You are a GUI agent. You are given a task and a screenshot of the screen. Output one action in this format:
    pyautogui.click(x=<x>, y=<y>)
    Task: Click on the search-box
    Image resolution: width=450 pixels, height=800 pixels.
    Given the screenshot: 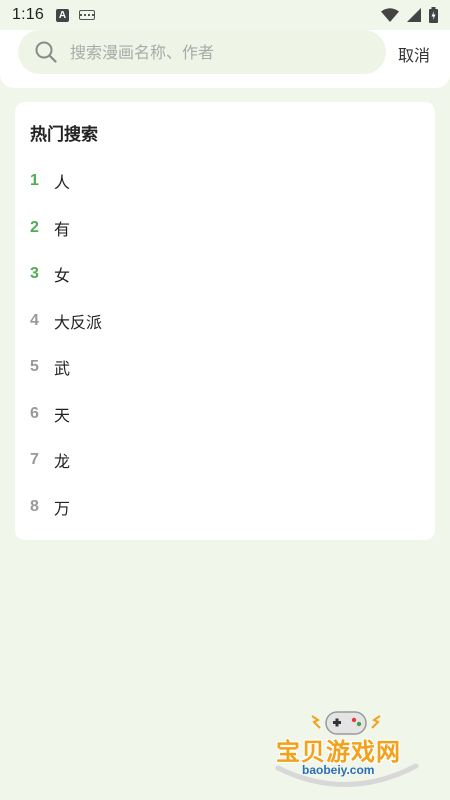 What is the action you would take?
    pyautogui.click(x=202, y=52)
    